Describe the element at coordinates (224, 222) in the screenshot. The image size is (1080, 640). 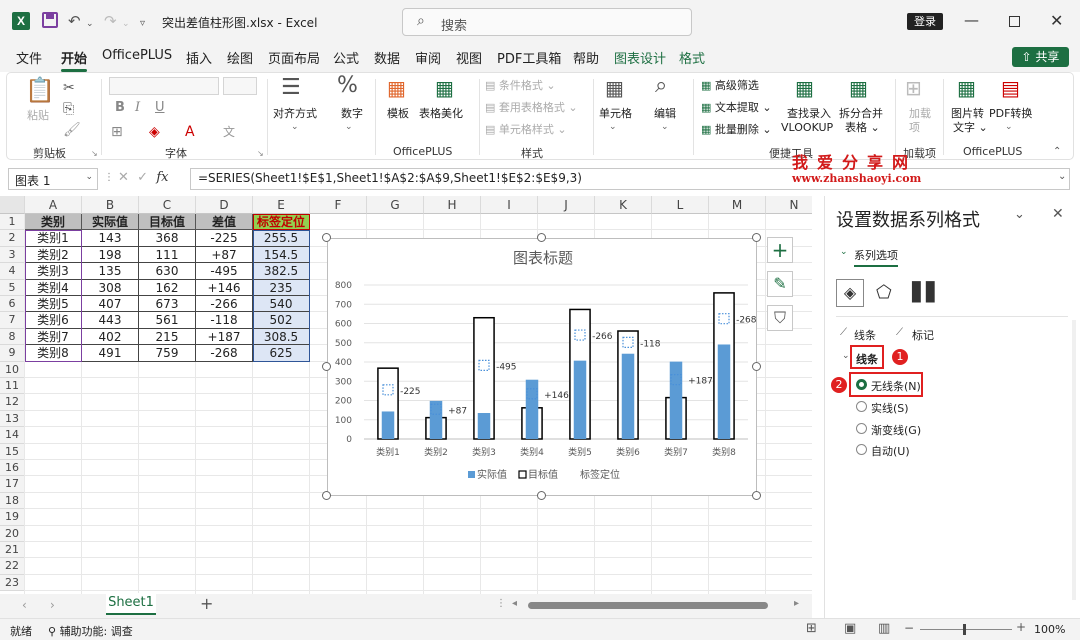
I see `table-header-cell: 差值` at that location.